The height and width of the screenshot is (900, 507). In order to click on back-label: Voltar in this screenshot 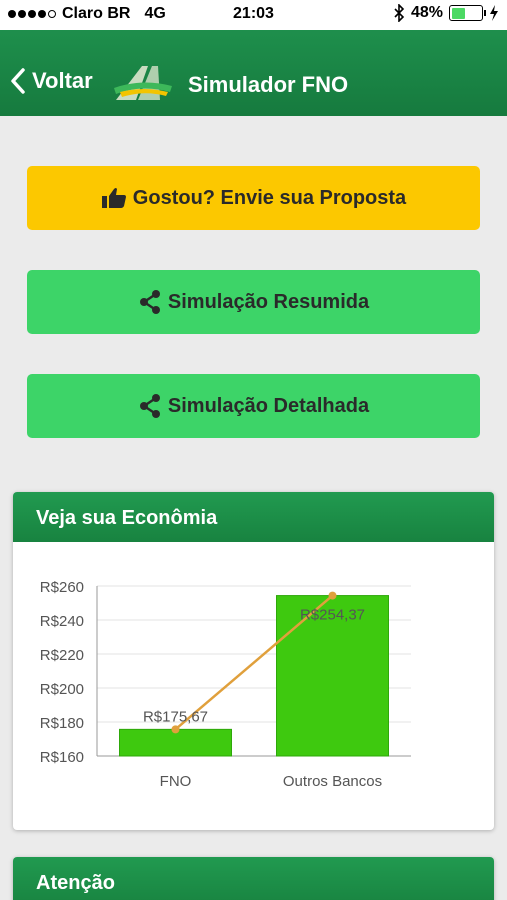, I will do `click(62, 80)`.